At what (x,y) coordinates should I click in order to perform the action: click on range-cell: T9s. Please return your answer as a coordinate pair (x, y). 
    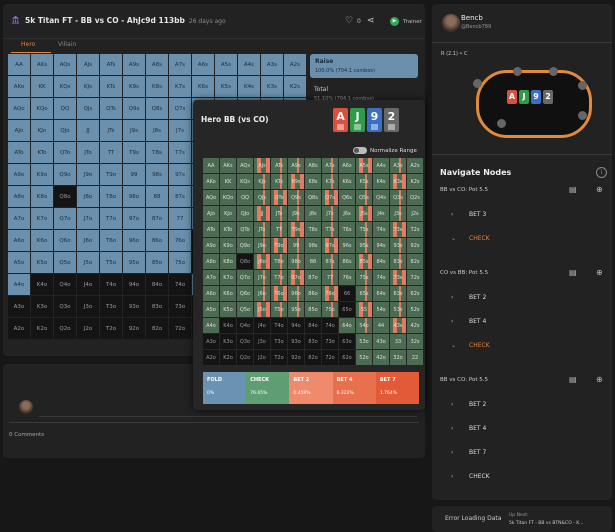
    Looking at the image, I should click on (134, 152).